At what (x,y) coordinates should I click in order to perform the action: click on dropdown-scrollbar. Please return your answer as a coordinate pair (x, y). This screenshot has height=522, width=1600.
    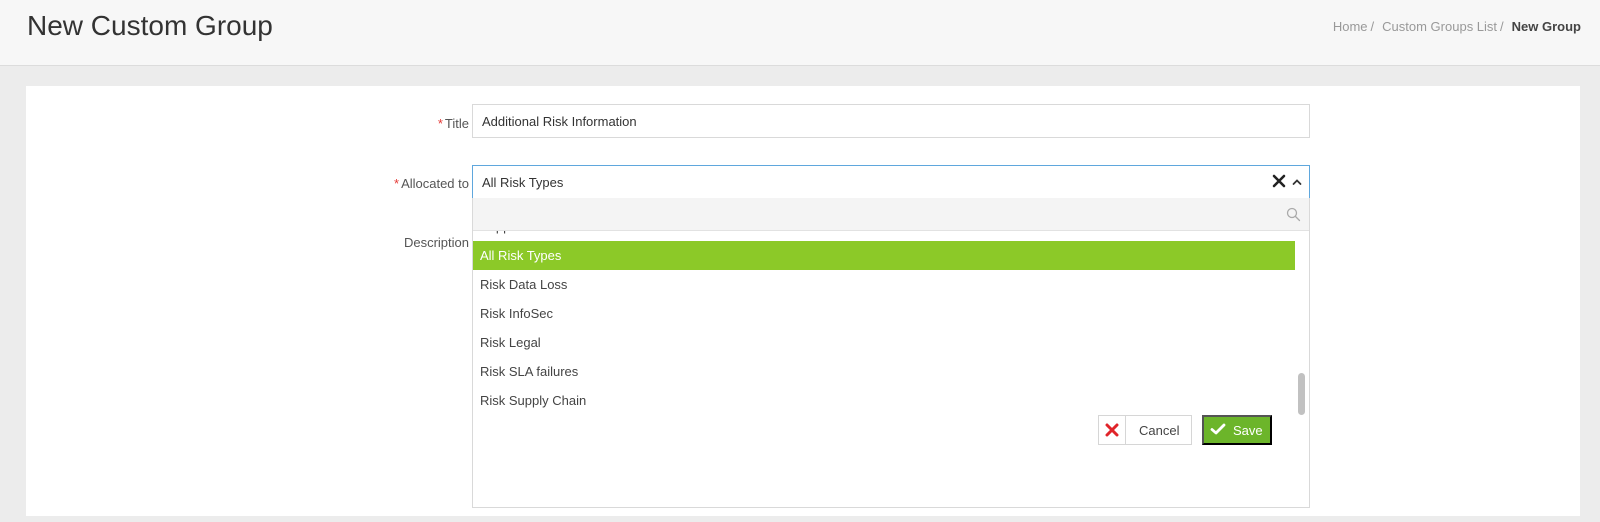
    Looking at the image, I should click on (1302, 369).